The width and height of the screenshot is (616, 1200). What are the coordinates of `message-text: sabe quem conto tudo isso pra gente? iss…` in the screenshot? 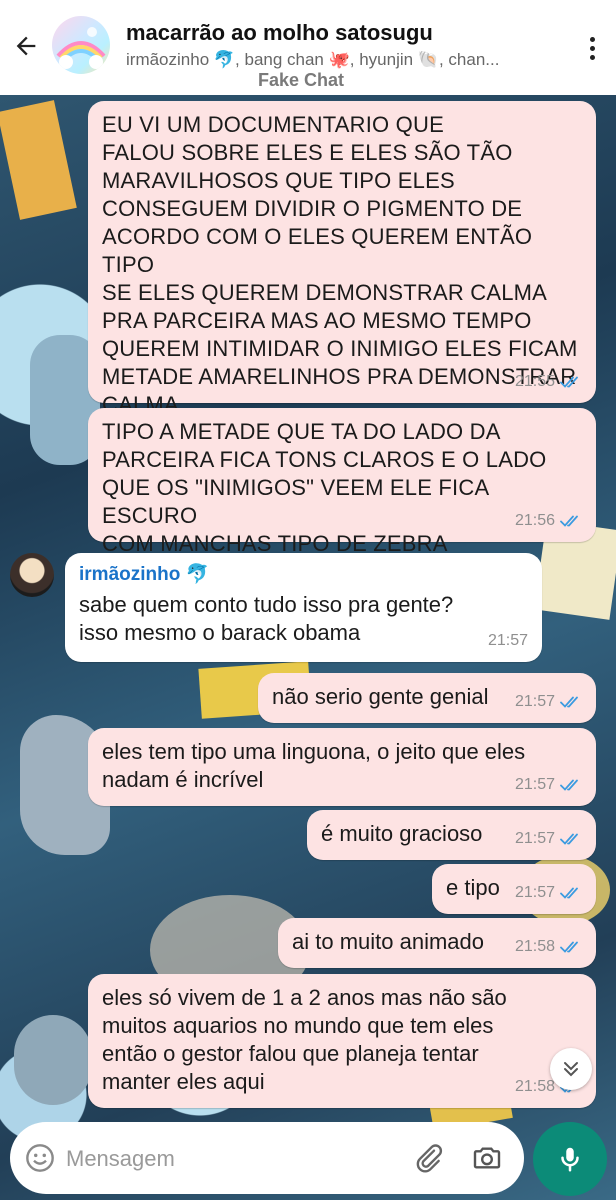 It's located at (266, 618).